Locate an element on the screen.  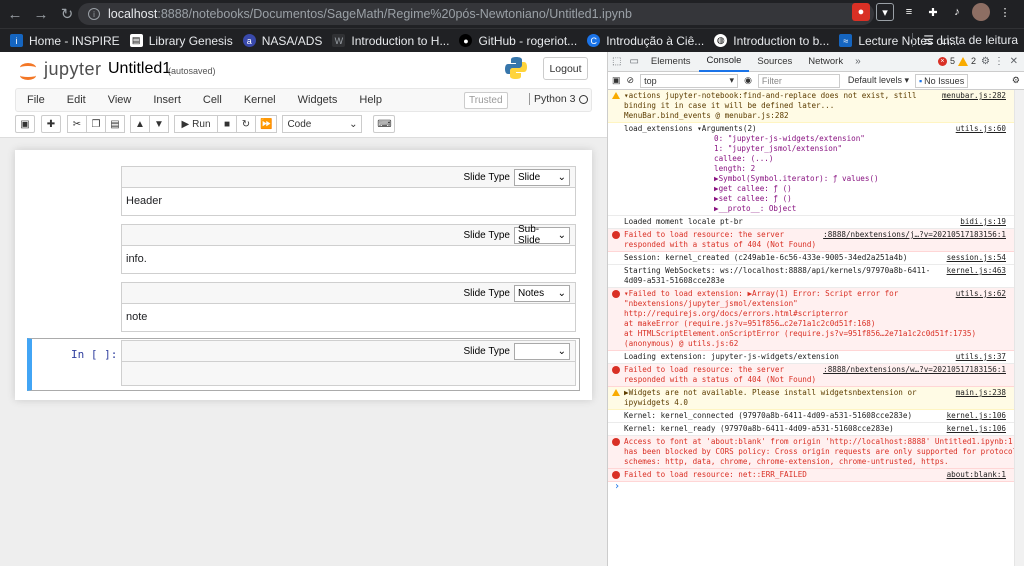
code-input is located at coordinates (348, 374).